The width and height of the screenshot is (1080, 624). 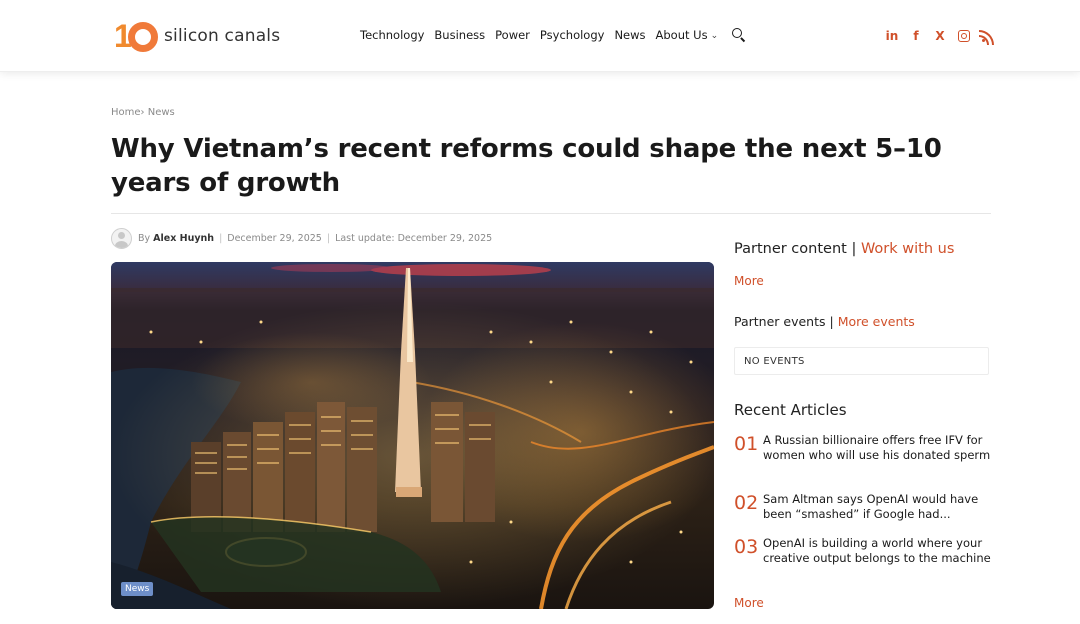 What do you see at coordinates (121, 238) in the screenshot?
I see `author-avatar` at bounding box center [121, 238].